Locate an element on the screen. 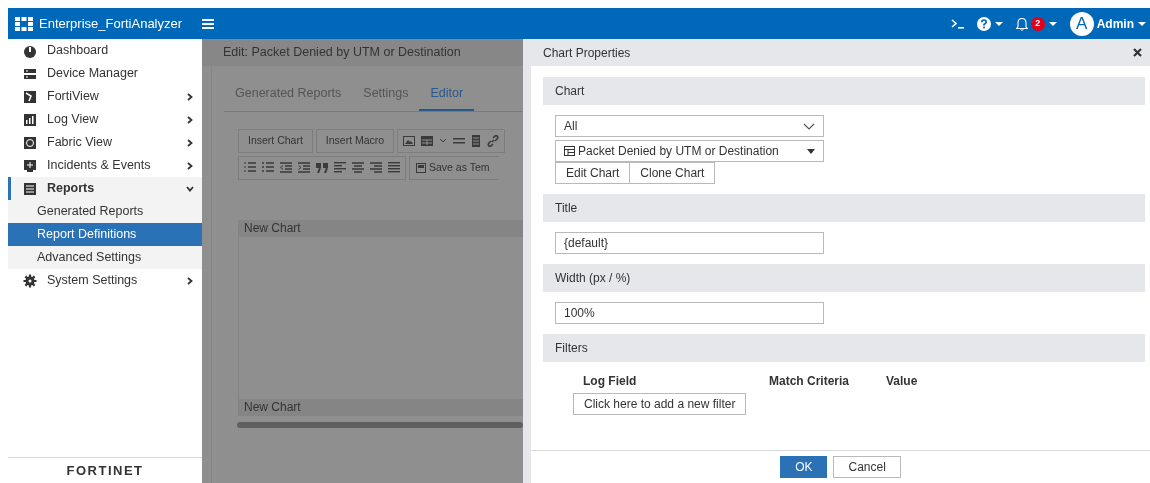 Image resolution: width=1150 pixels, height=483 pixels. sidebar-item: FortiView is located at coordinates (105, 96).